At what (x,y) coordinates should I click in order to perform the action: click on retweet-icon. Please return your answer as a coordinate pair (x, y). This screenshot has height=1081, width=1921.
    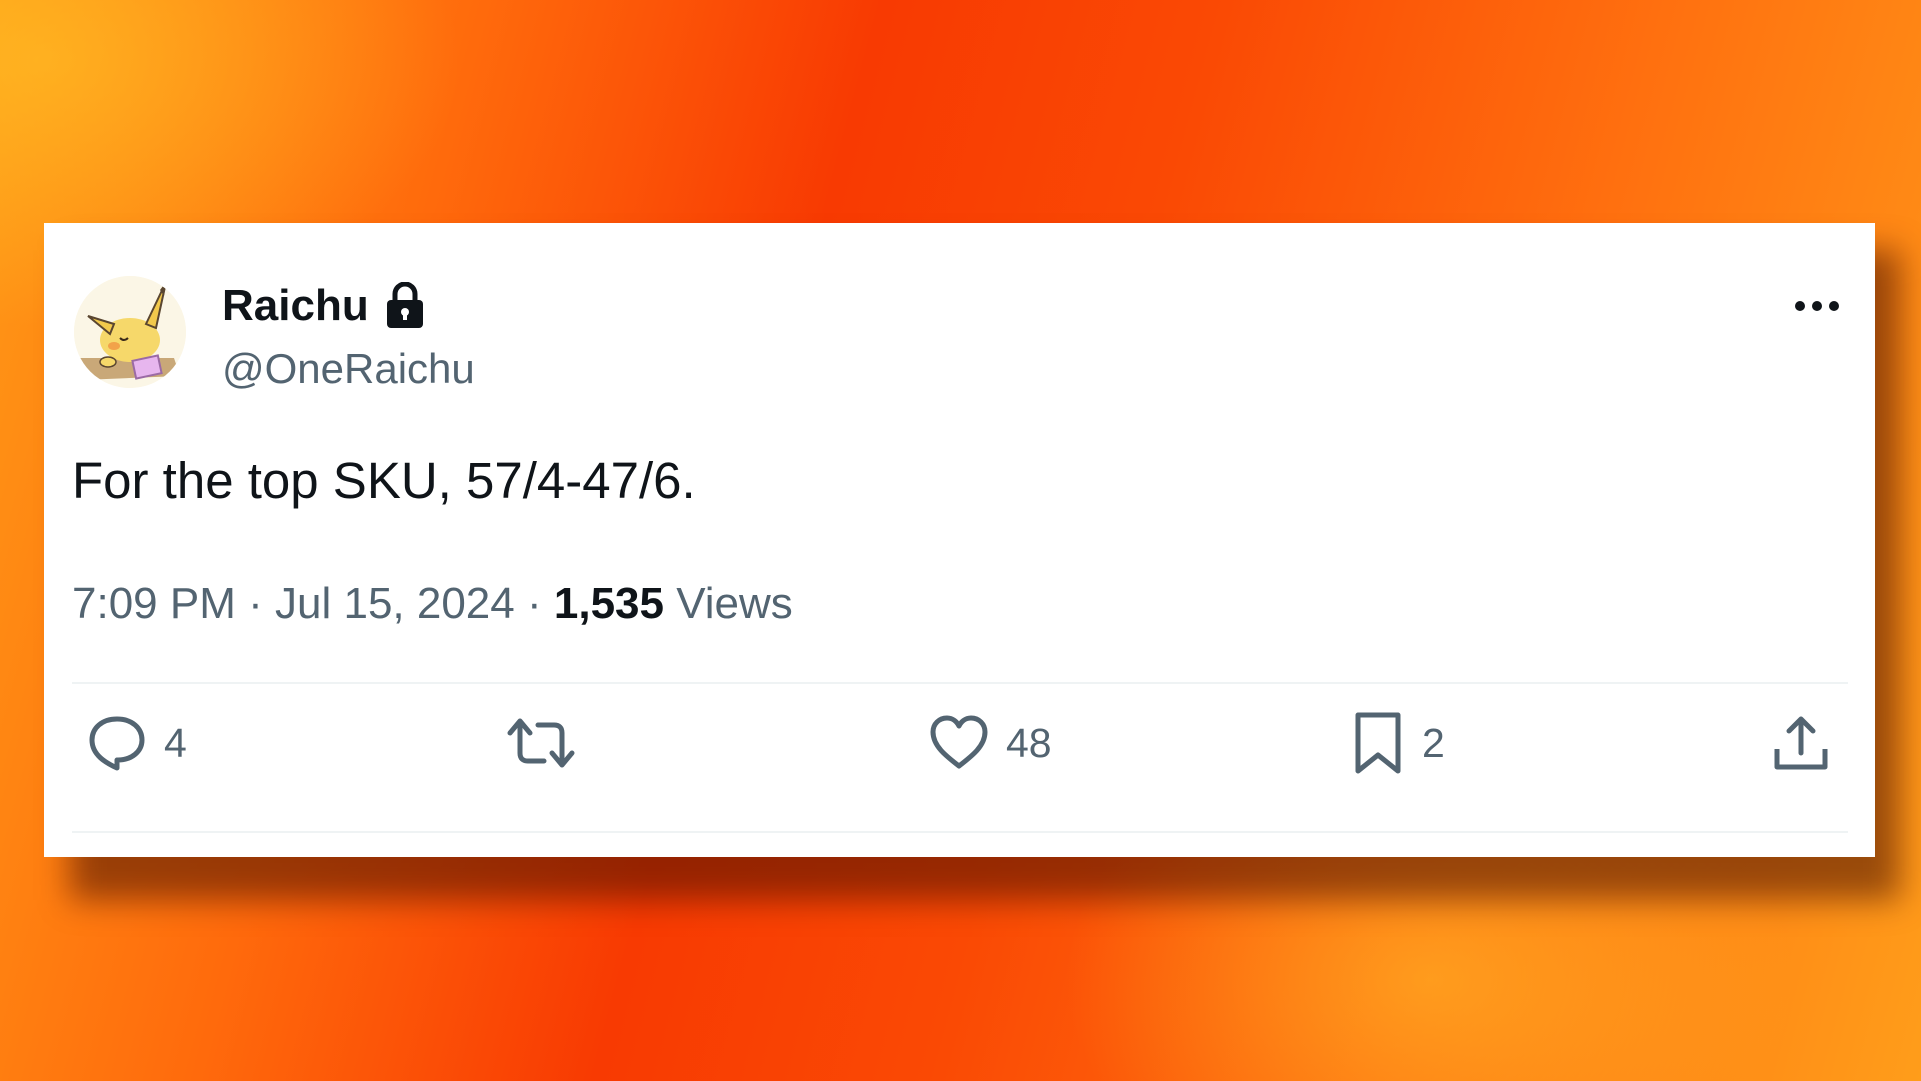
    Looking at the image, I should click on (541, 743).